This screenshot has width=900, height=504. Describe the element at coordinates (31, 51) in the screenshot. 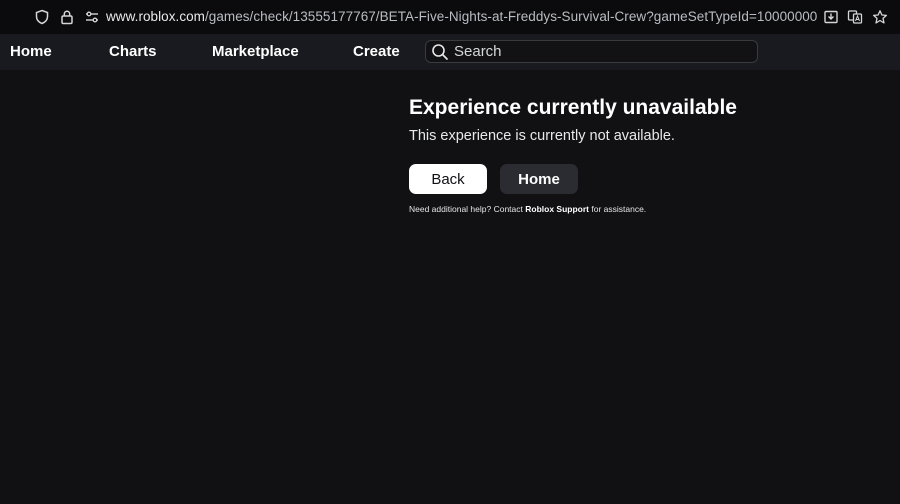

I see `nav-home: Home` at that location.